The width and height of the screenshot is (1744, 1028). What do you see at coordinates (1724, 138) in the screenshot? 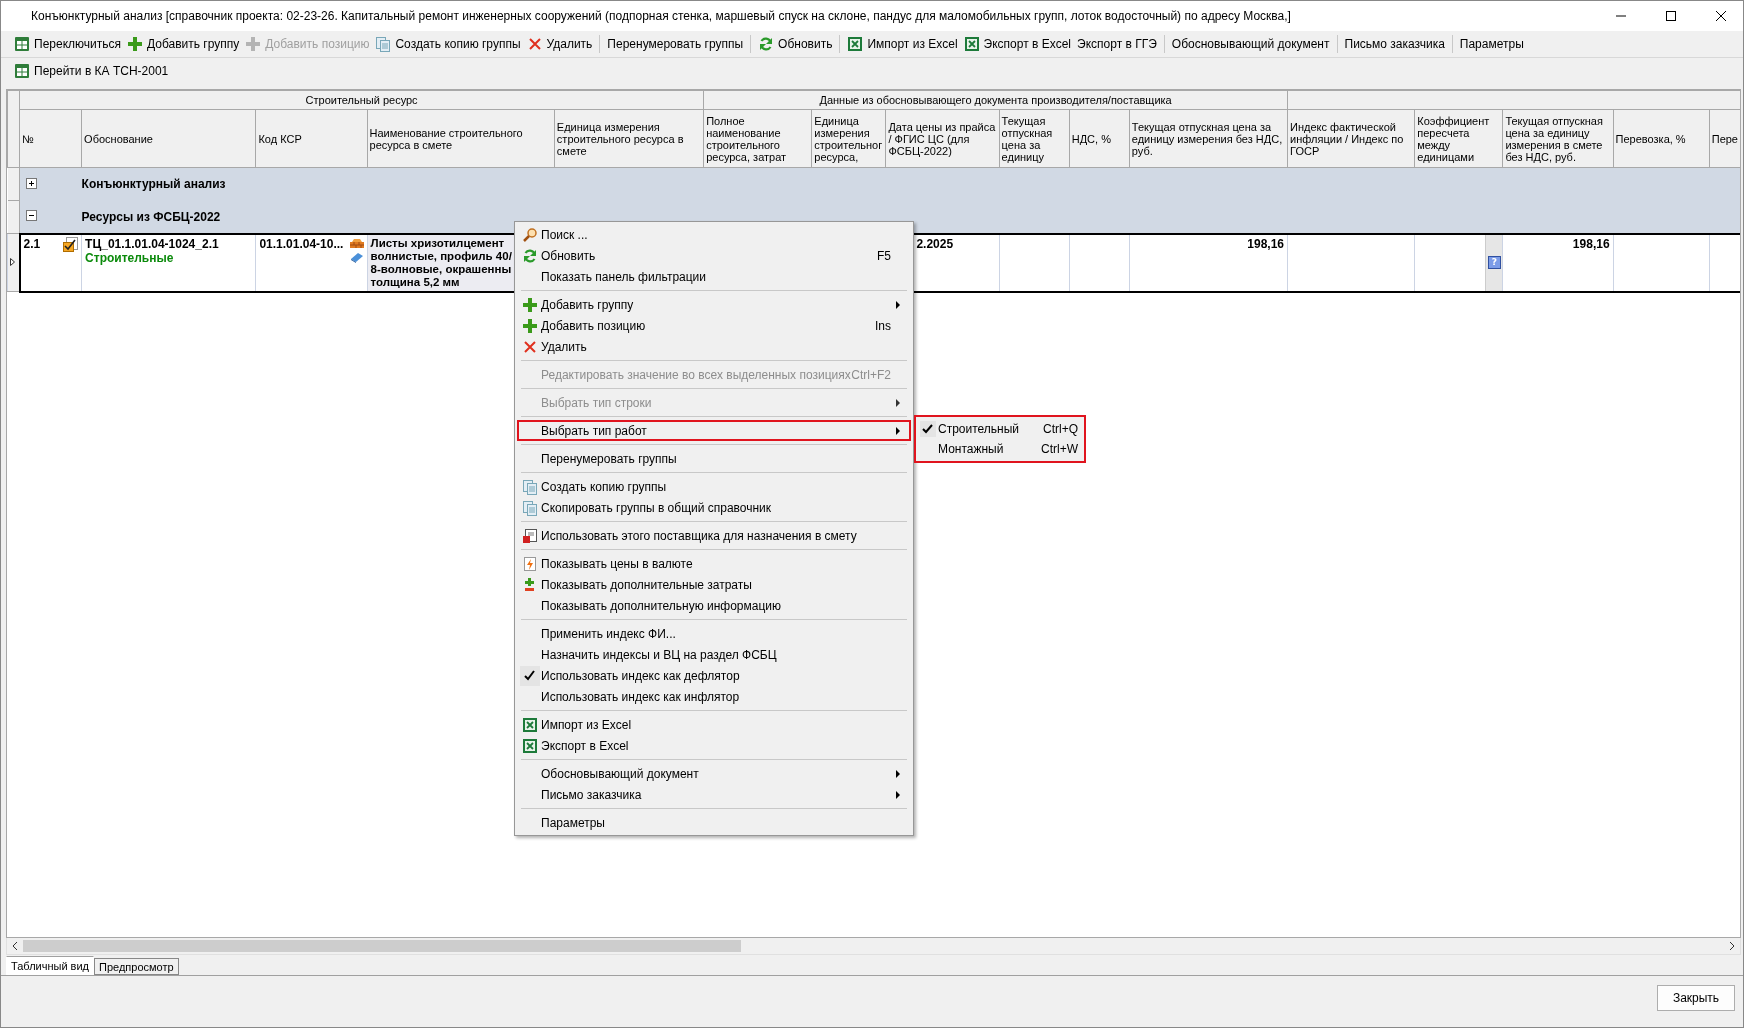
I see `column-header: Пере` at bounding box center [1724, 138].